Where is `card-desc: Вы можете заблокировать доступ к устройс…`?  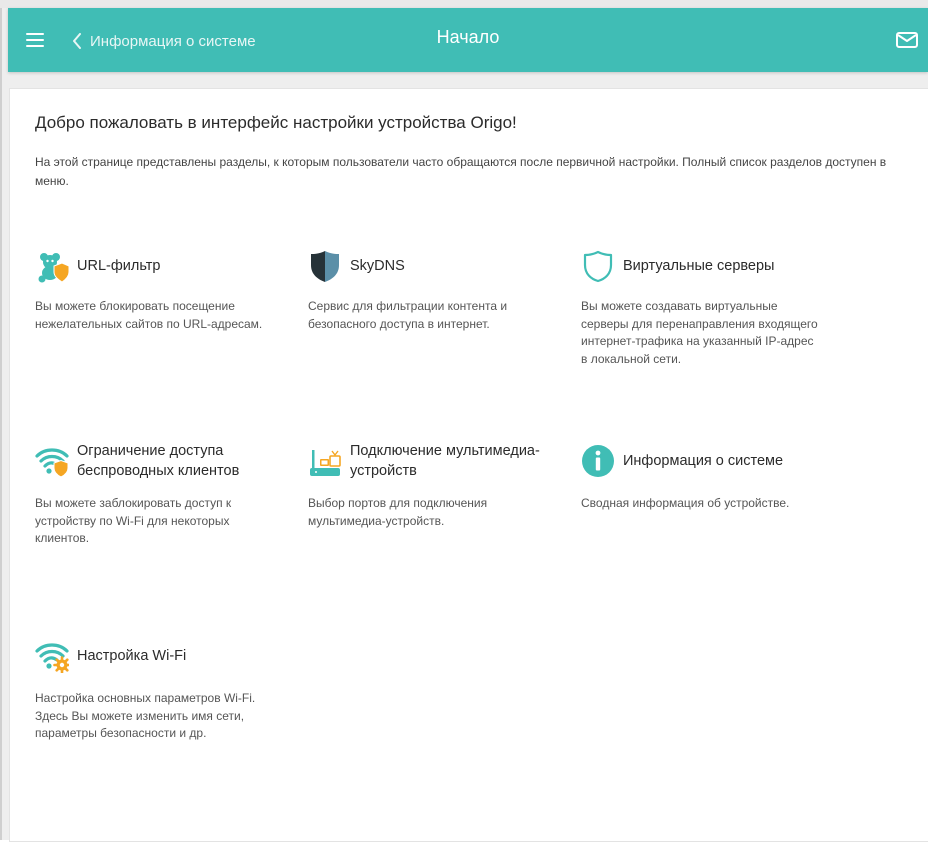
card-desc: Вы можете заблокировать доступ к устройс… is located at coordinates (133, 520).